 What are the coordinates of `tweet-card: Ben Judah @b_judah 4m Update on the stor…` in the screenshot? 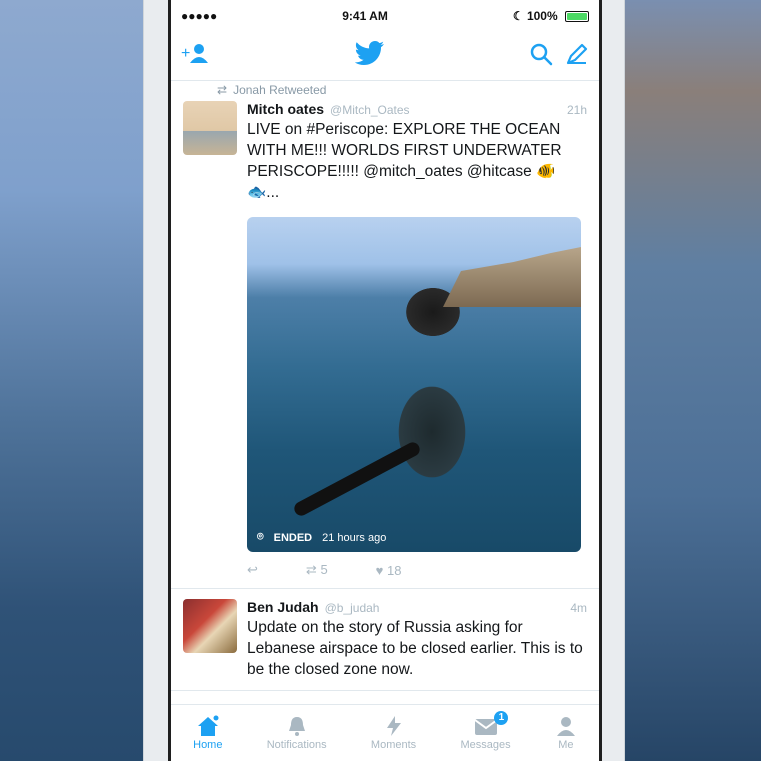 It's located at (385, 640).